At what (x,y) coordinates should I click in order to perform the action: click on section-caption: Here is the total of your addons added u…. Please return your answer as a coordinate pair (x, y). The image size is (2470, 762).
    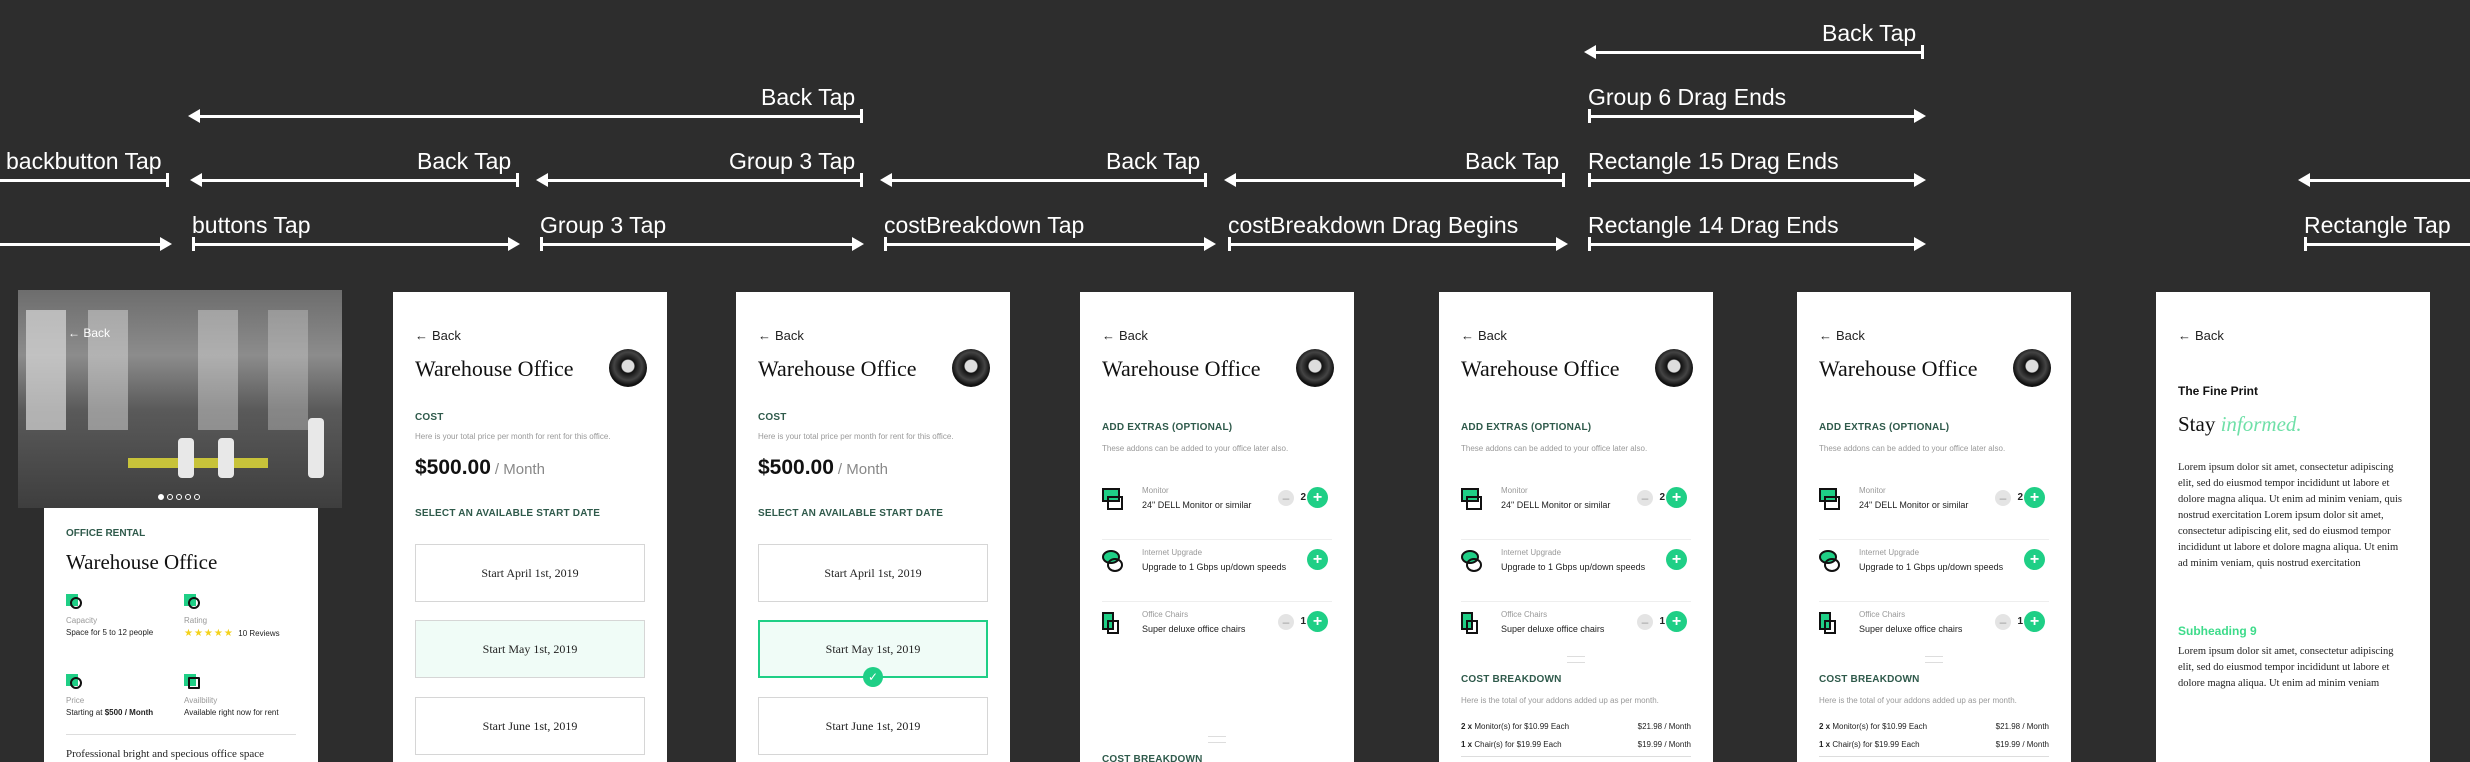
    Looking at the image, I should click on (1918, 700).